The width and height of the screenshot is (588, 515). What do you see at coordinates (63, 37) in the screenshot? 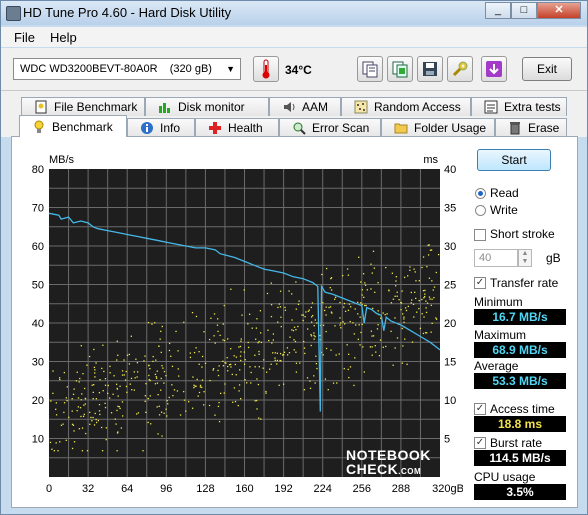
I see `menu-help: Help` at bounding box center [63, 37].